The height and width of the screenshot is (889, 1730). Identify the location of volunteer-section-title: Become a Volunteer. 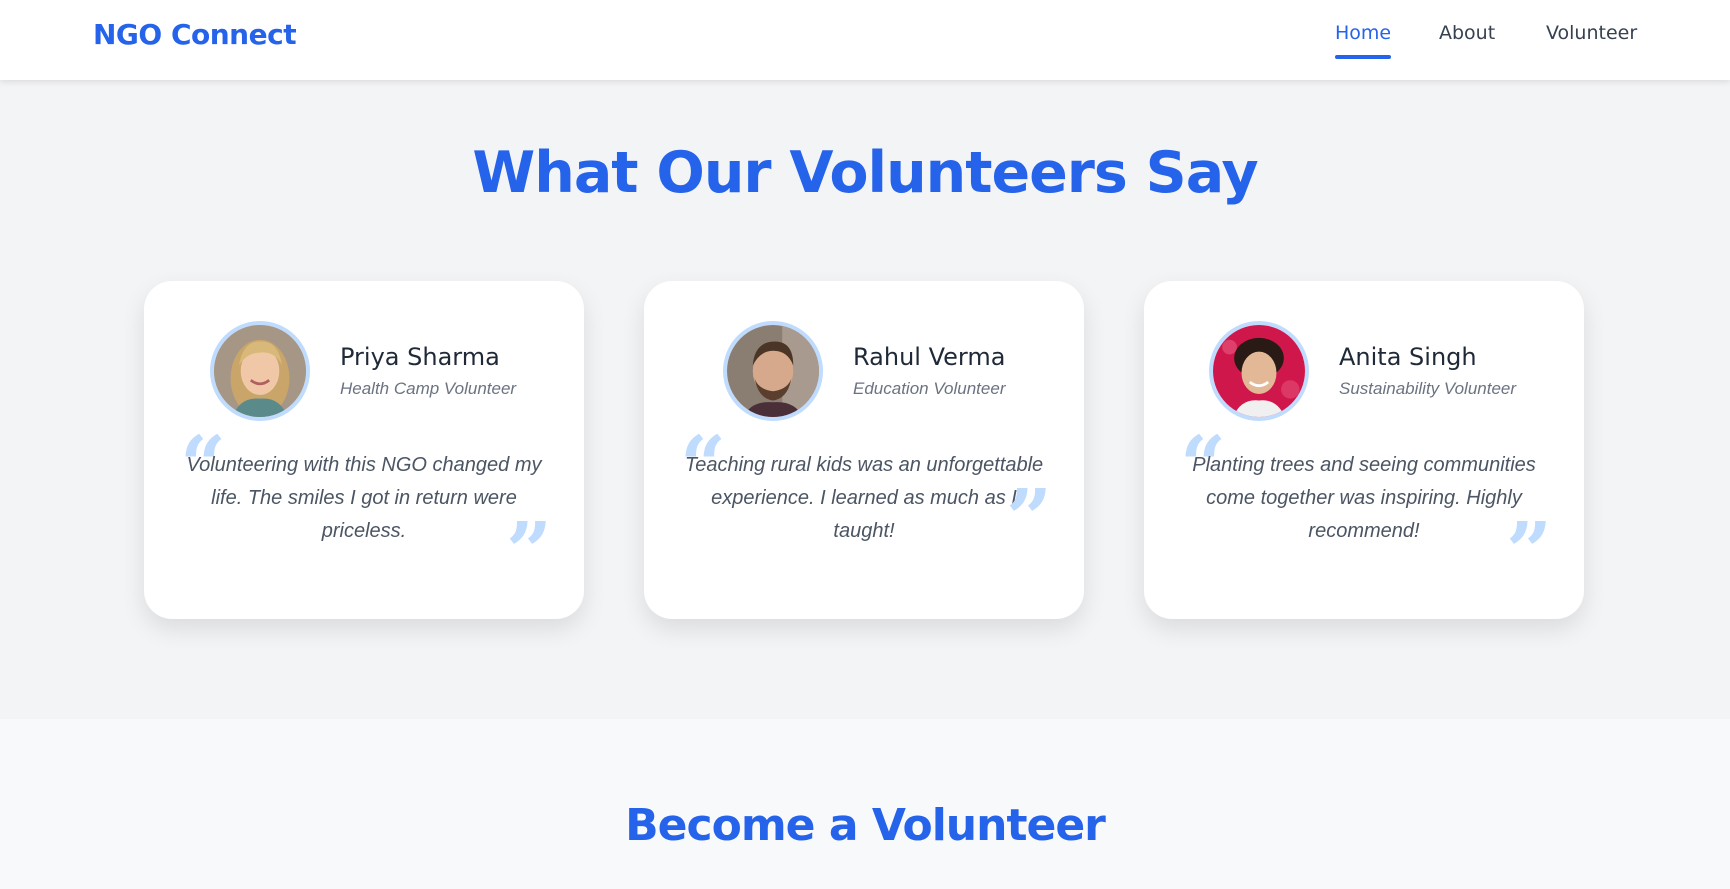
(865, 825).